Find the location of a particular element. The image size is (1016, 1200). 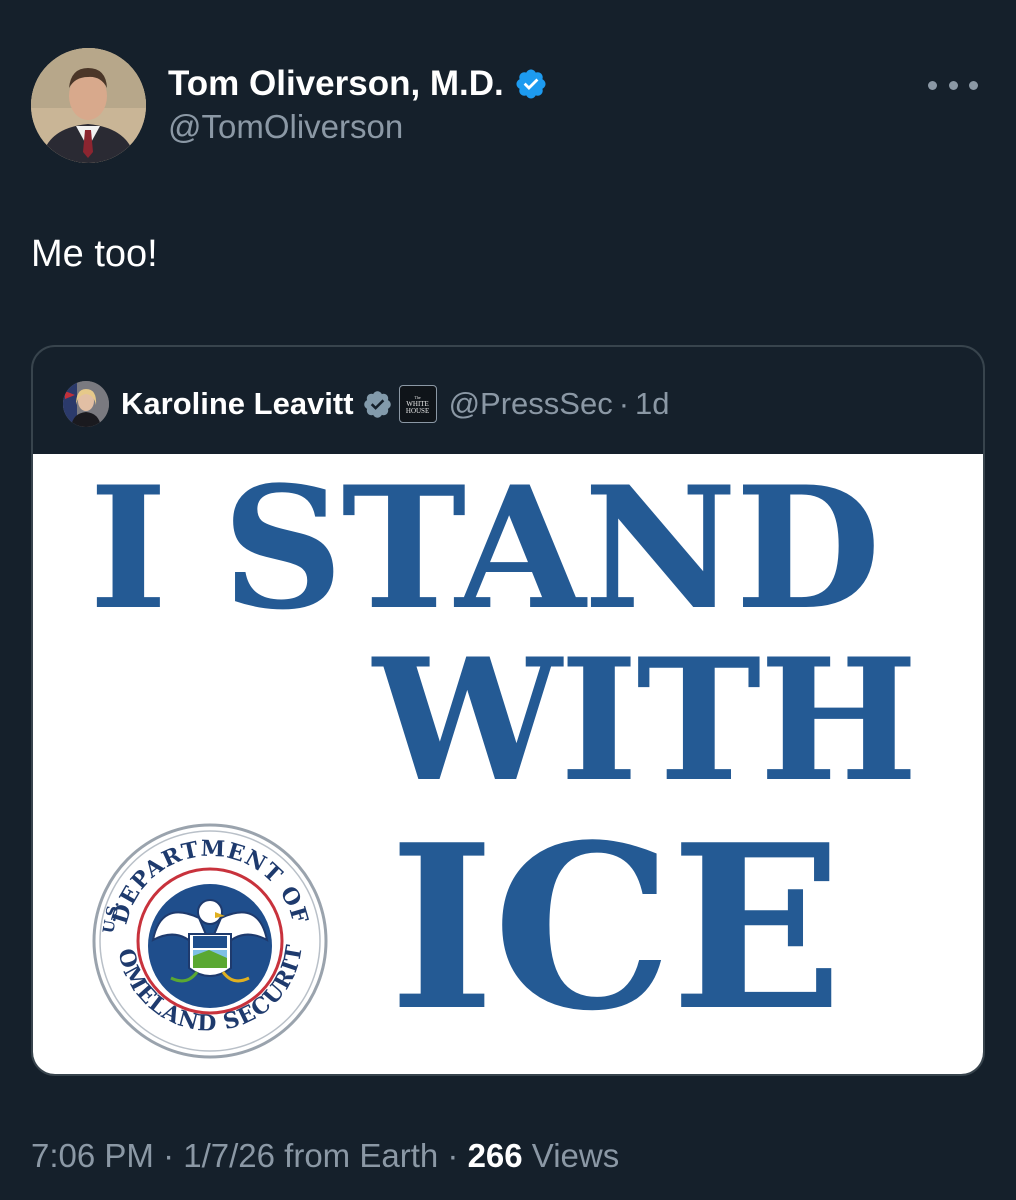

quoted-author-handle: @PressSec is located at coordinates (531, 404).